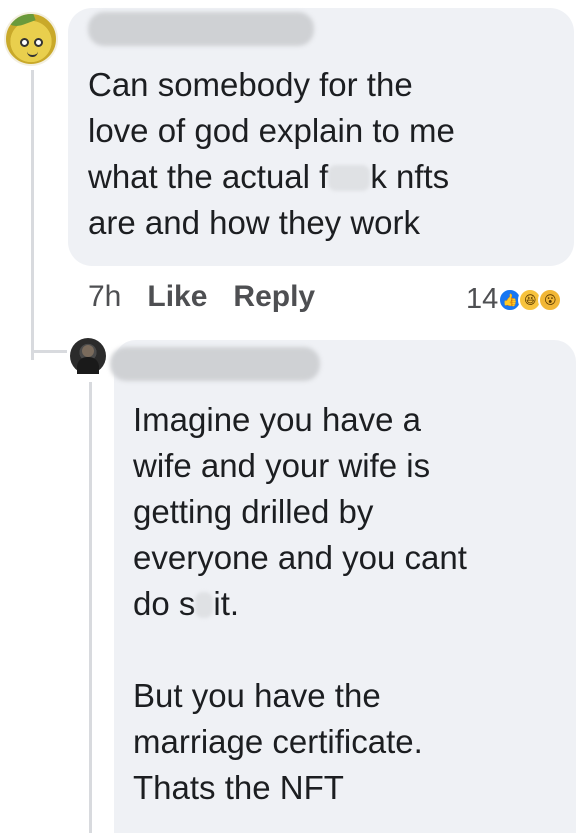 This screenshot has width=582, height=833. Describe the element at coordinates (49, 351) in the screenshot. I see `thread-connector` at that location.